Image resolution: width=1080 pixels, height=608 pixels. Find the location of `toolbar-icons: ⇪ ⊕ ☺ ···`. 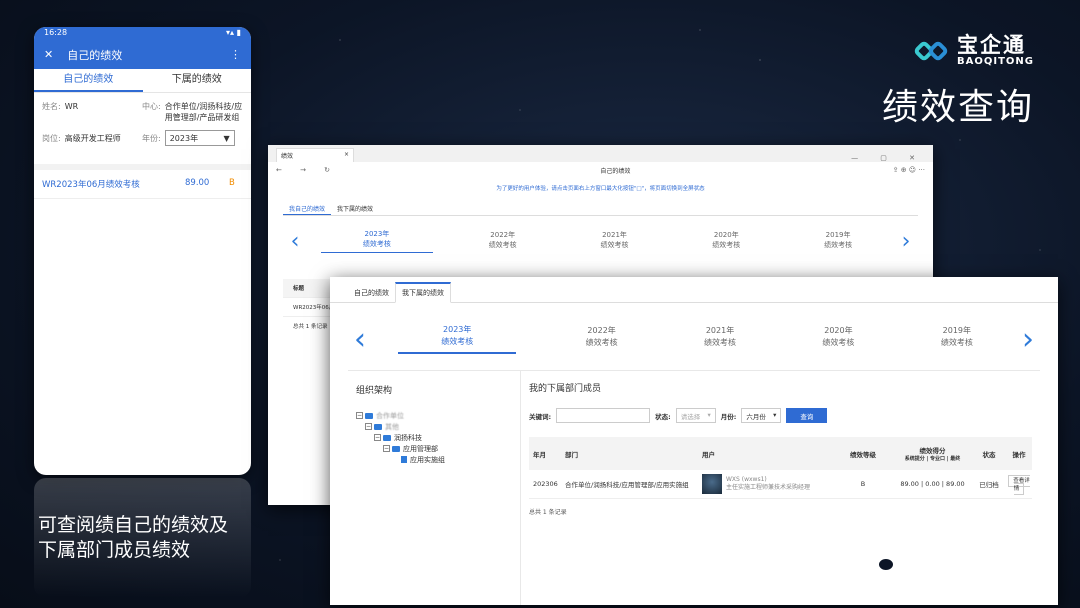

toolbar-icons: ⇪ ⊕ ☺ ··· is located at coordinates (909, 170).